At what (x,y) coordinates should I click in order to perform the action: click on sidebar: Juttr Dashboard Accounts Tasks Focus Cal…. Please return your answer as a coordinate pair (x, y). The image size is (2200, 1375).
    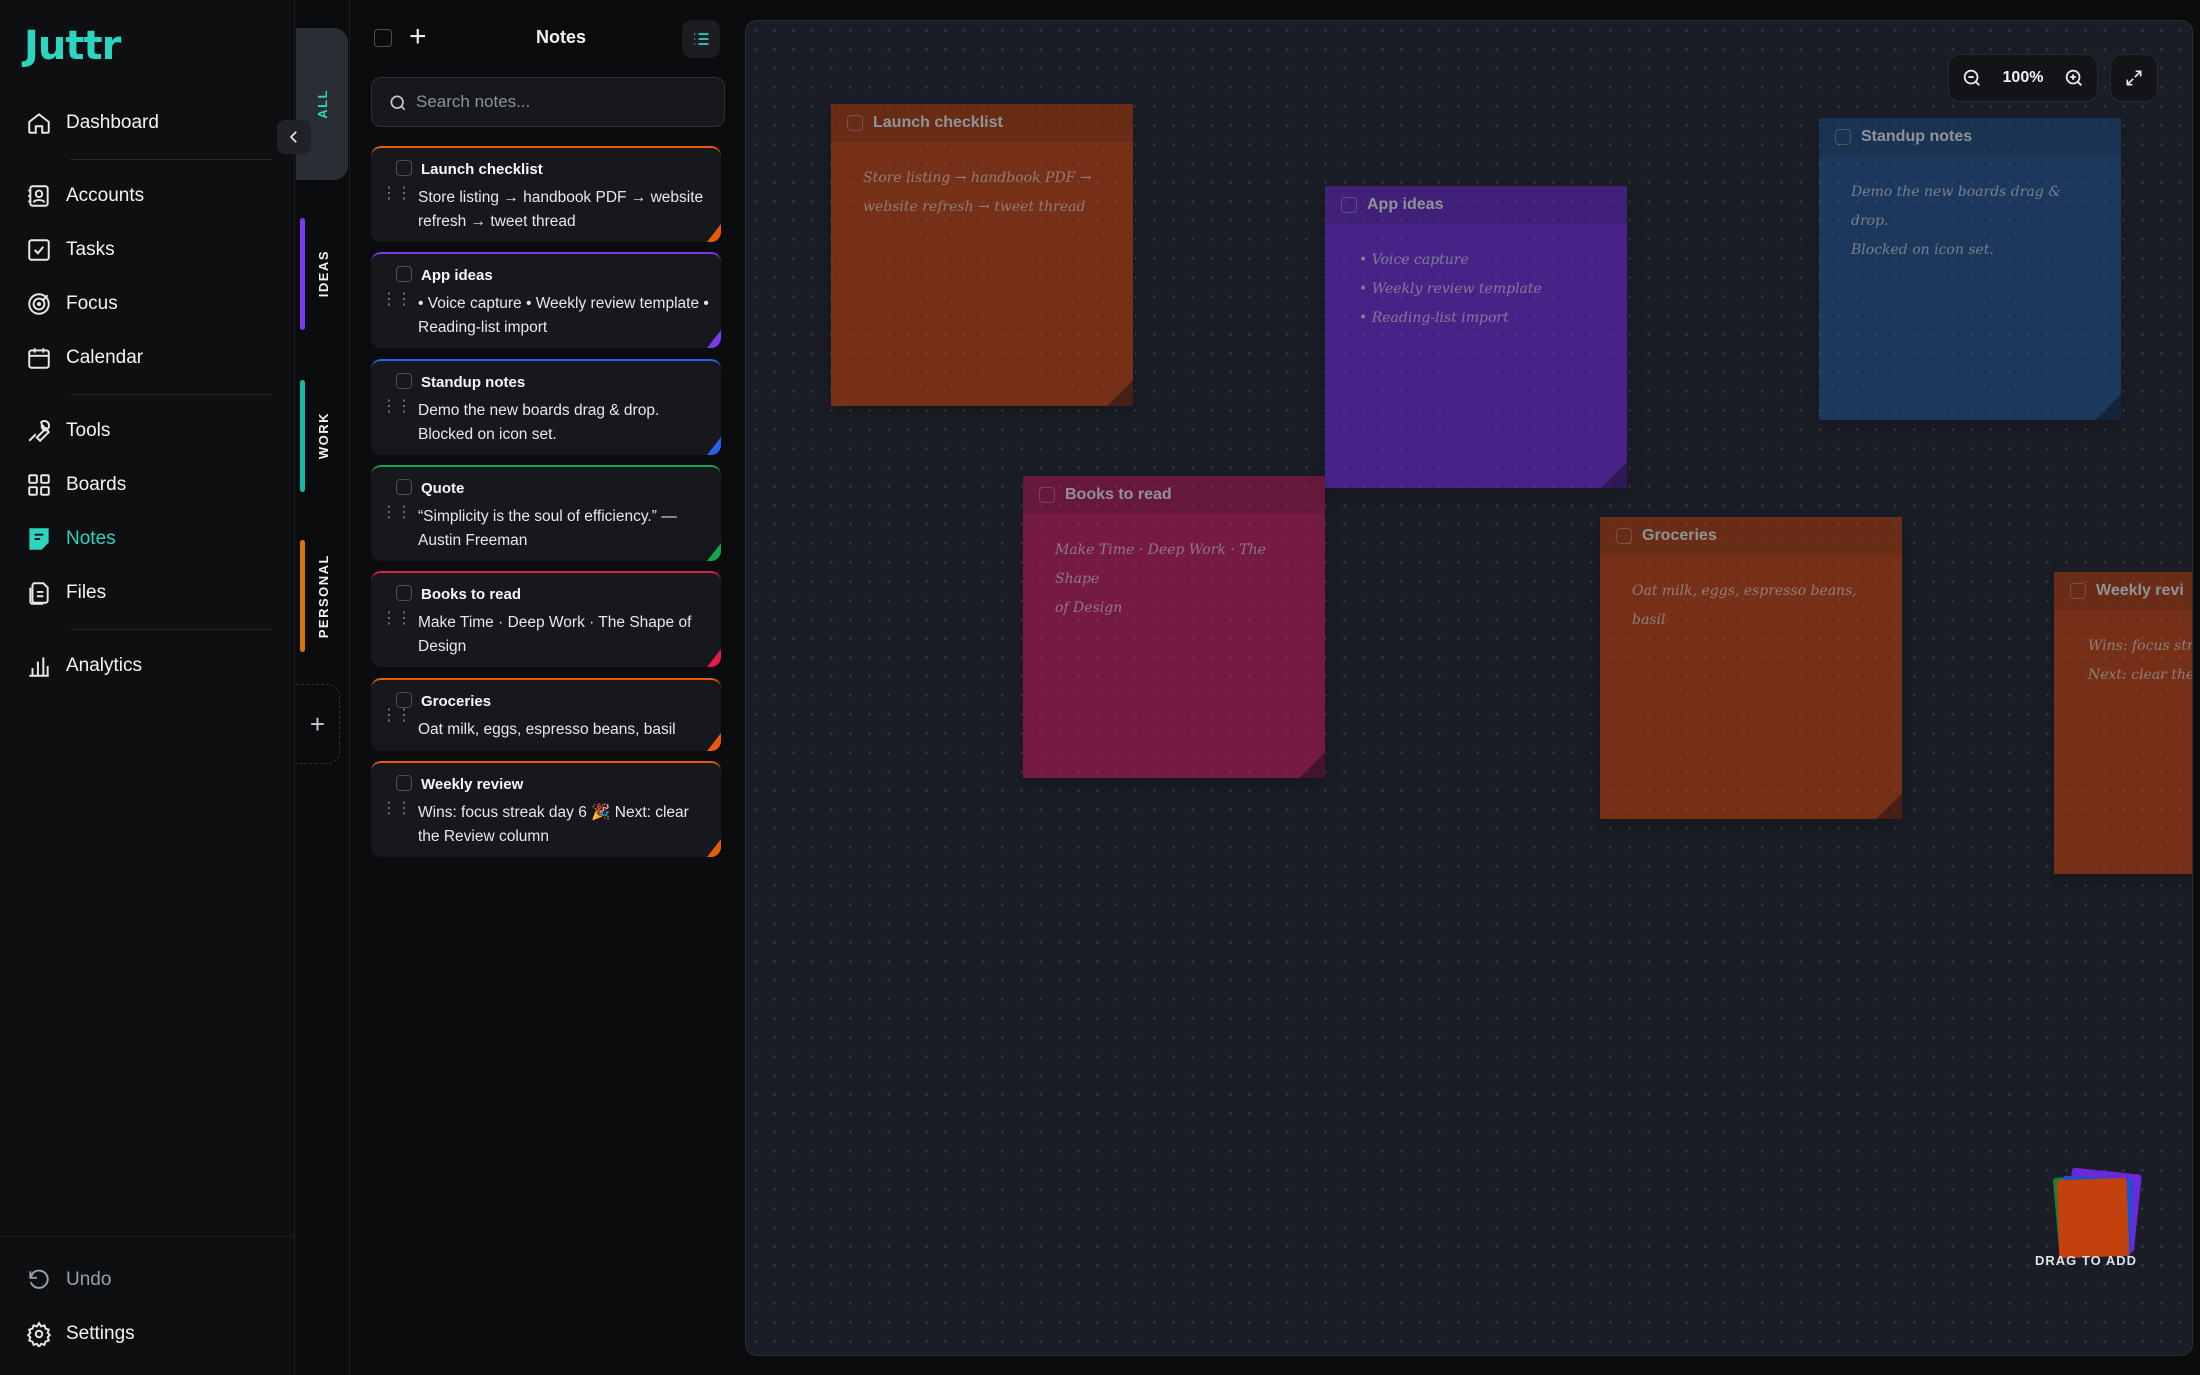
    Looking at the image, I should click on (147, 687).